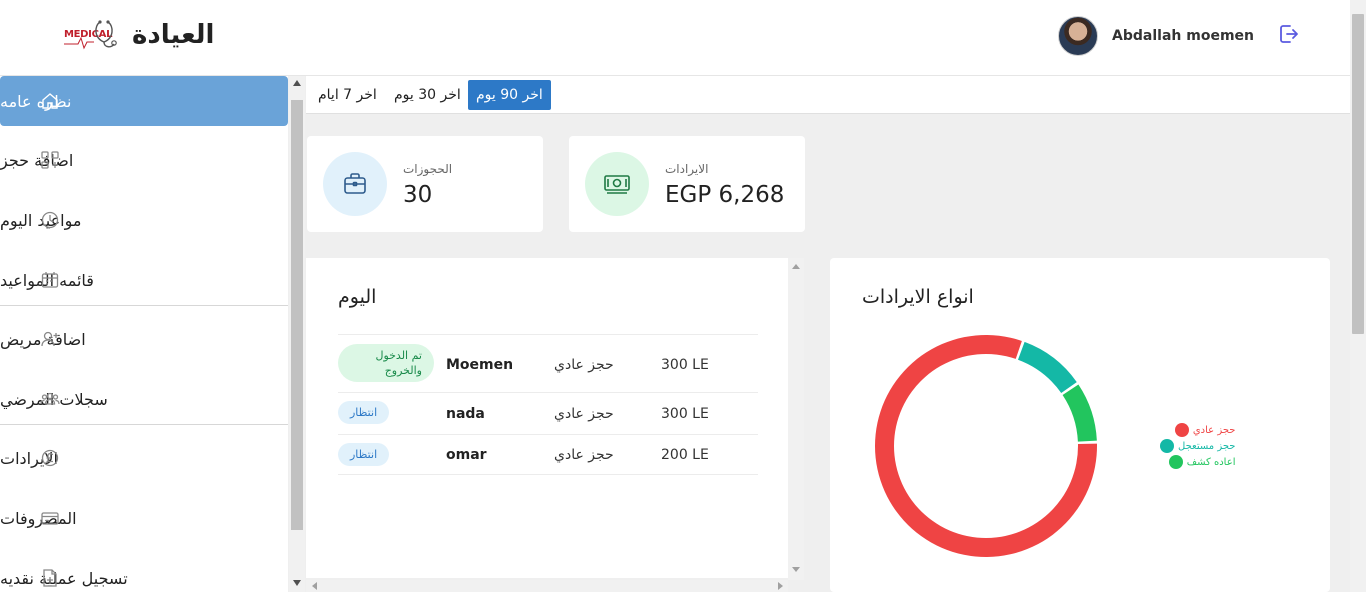  What do you see at coordinates (725, 195) in the screenshot?
I see `revenue-value: EGP 6,268` at bounding box center [725, 195].